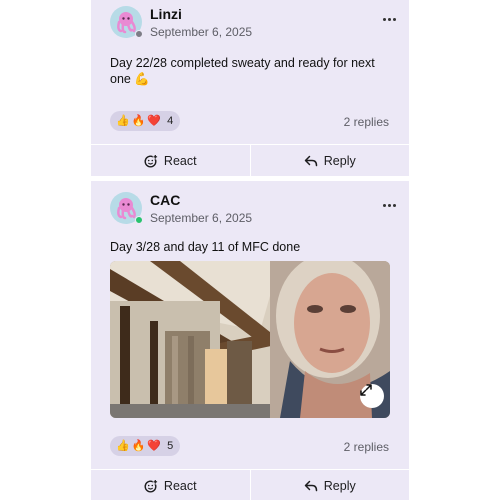 The height and width of the screenshot is (500, 500). What do you see at coordinates (366, 390) in the screenshot?
I see `expand-icon` at bounding box center [366, 390].